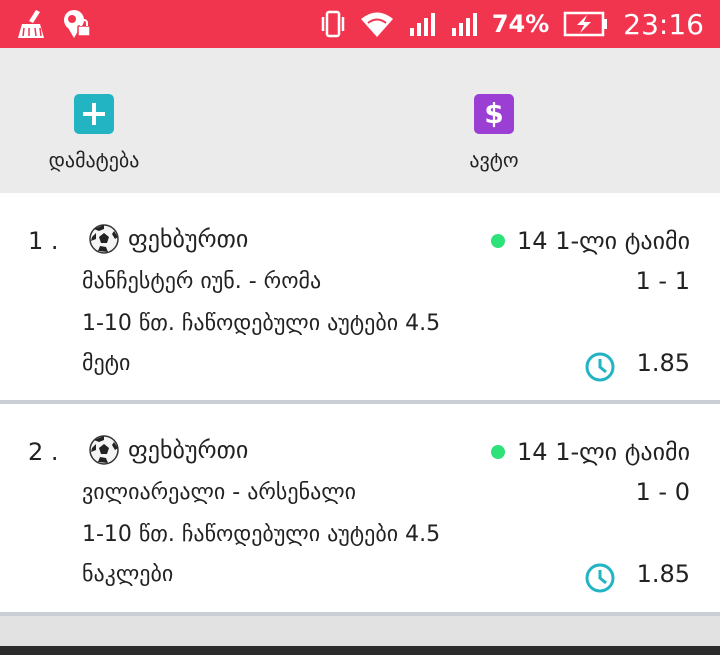 This screenshot has height=655, width=720. Describe the element at coordinates (360, 650) in the screenshot. I see `bottom-bar` at that location.